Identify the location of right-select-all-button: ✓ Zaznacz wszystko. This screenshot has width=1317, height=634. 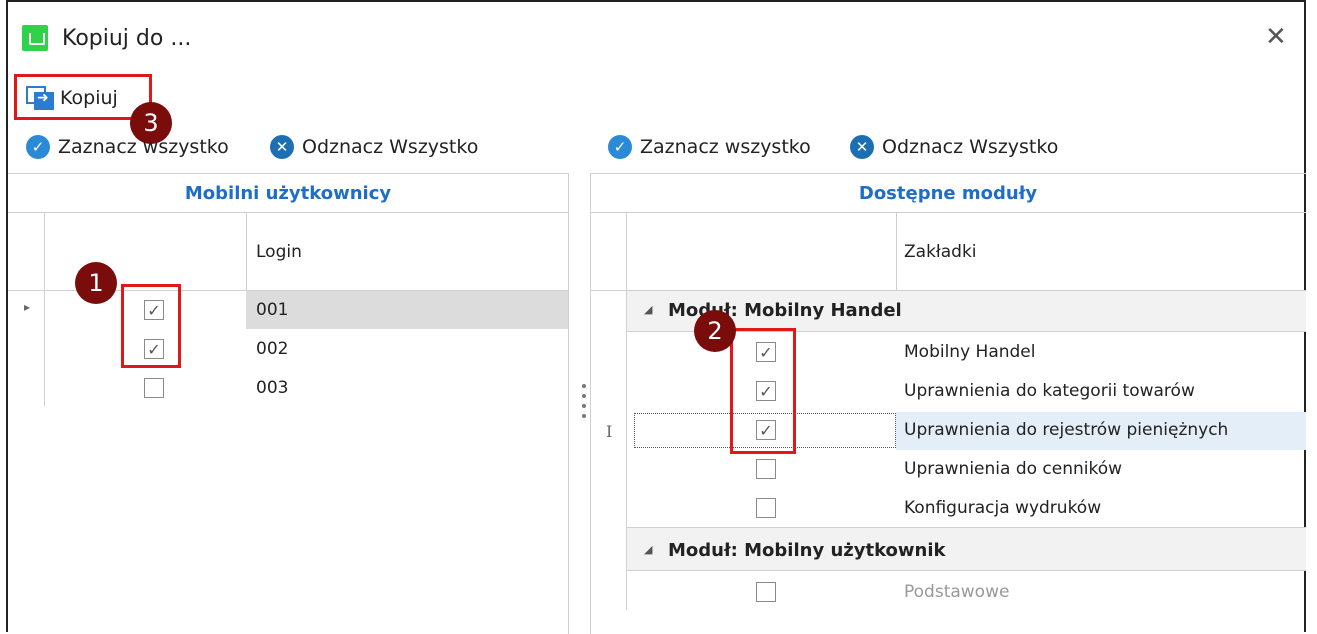
(709, 147).